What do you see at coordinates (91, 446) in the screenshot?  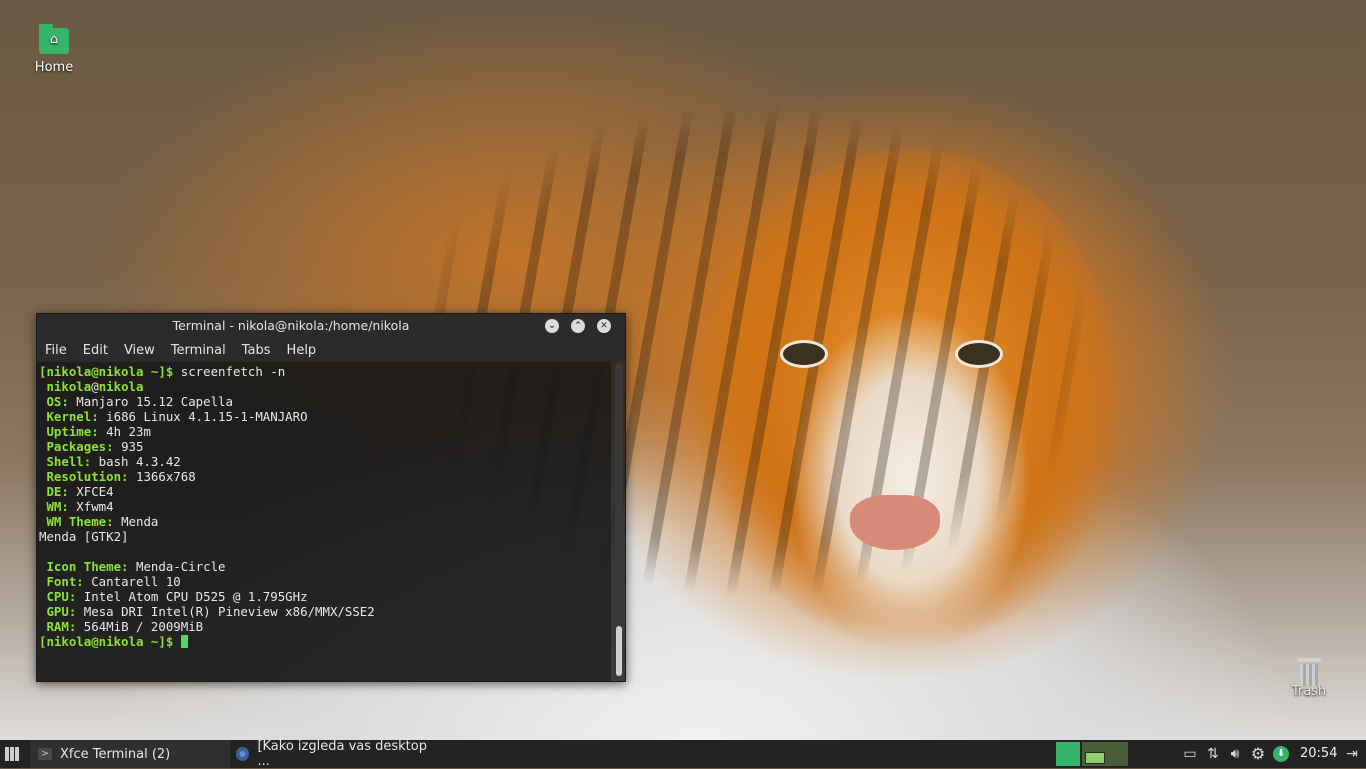 I see `terminal-line: Packages: 935` at bounding box center [91, 446].